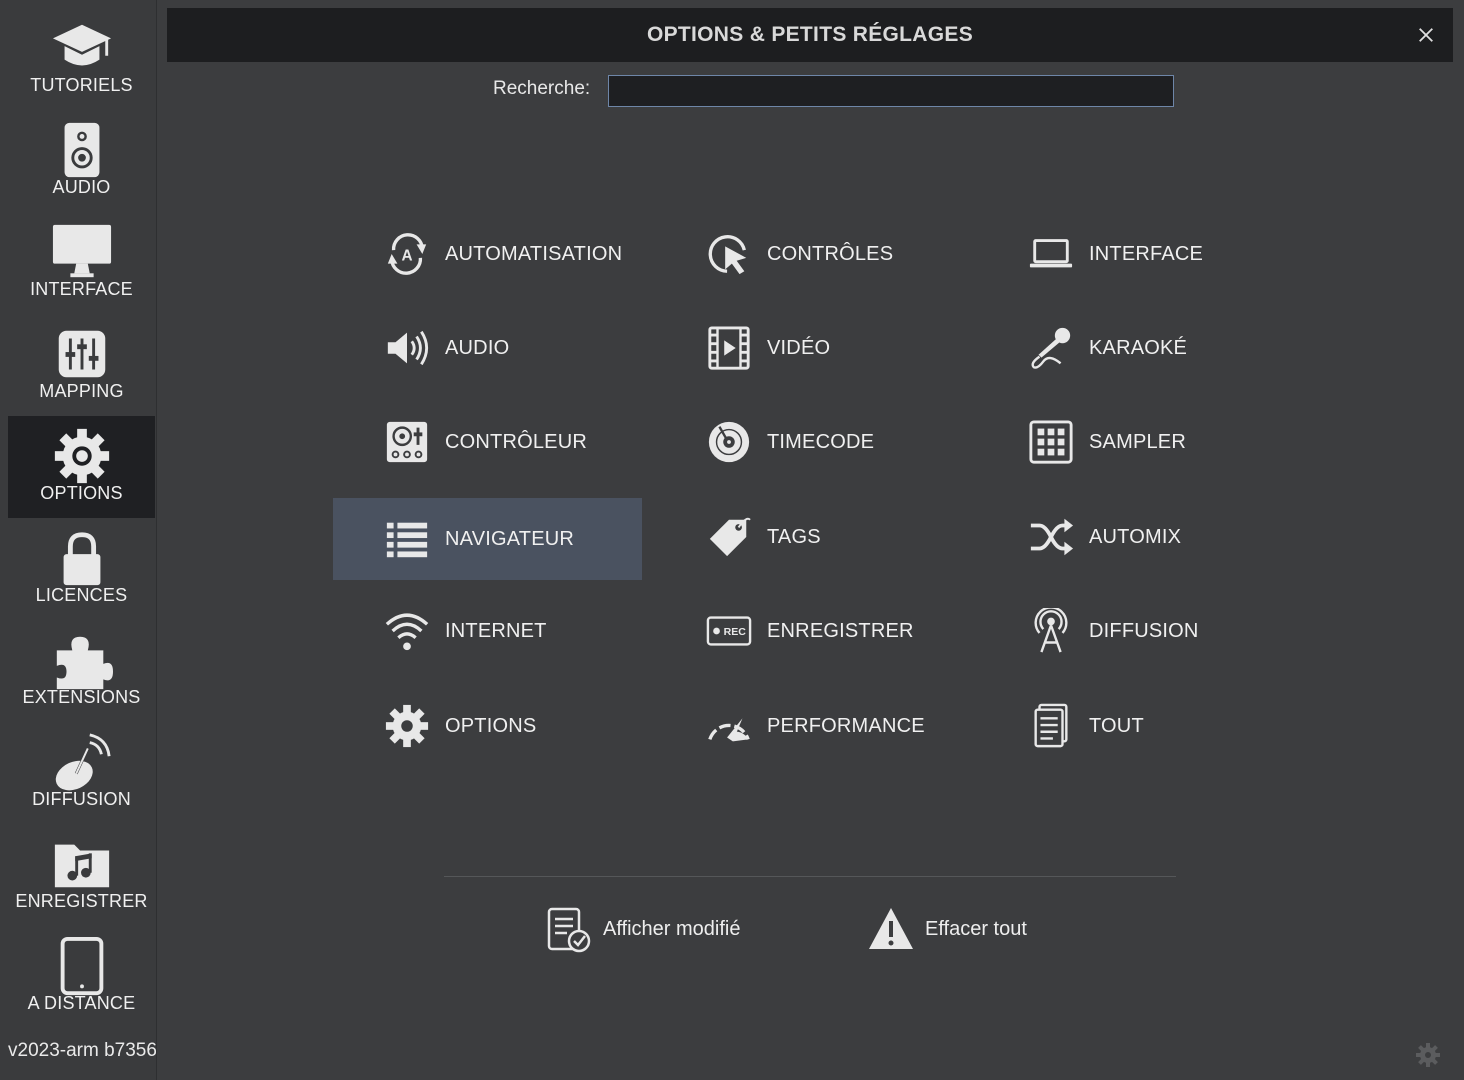  Describe the element at coordinates (407, 348) in the screenshot. I see `volume-icon` at that location.